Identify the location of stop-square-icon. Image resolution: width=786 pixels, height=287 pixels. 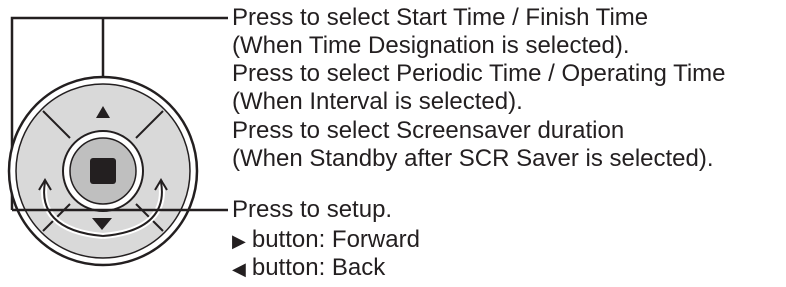
(103, 171).